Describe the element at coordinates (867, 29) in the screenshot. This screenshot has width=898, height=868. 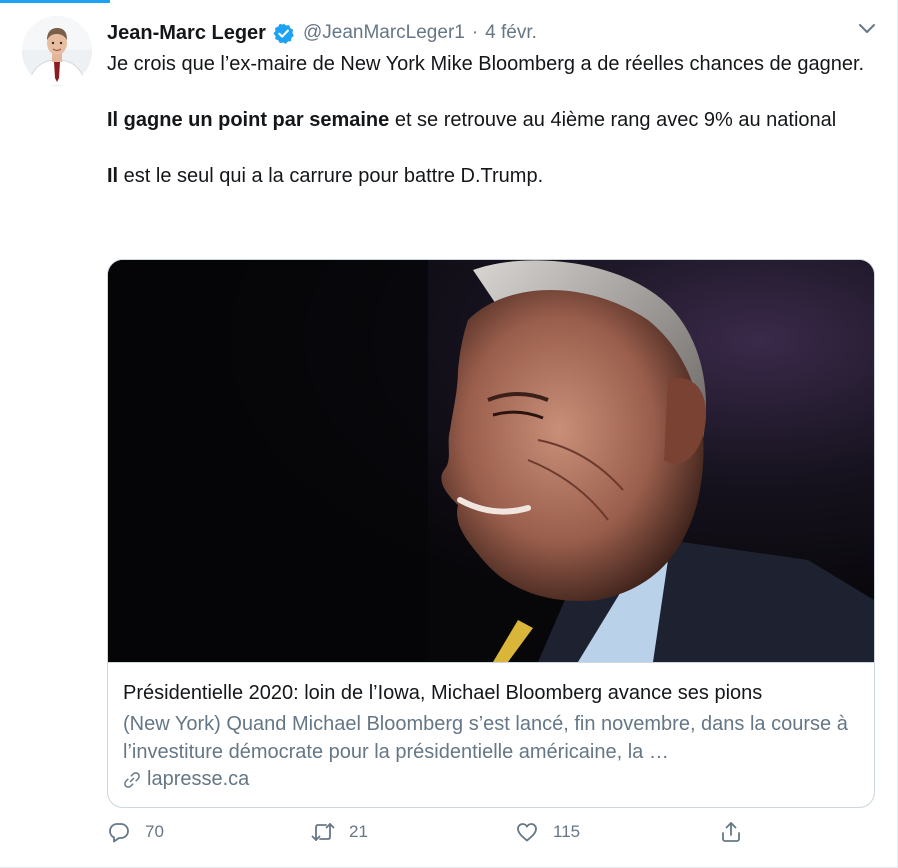
I see `chevron-down-icon` at that location.